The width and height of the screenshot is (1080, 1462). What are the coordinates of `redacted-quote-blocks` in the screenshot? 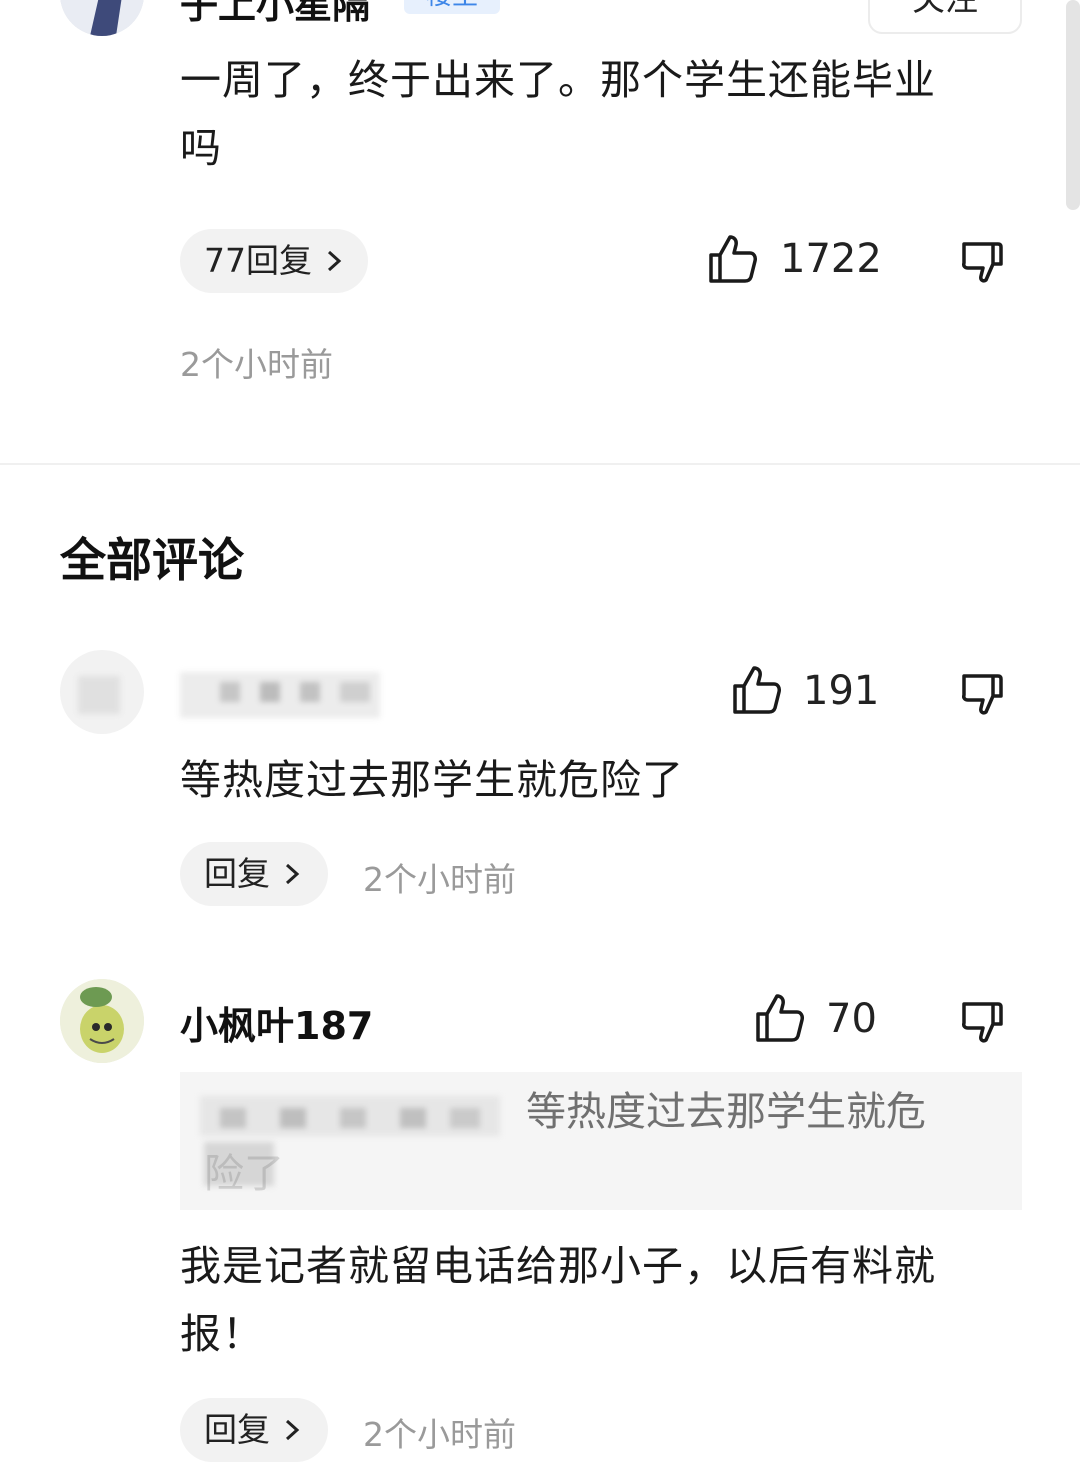 It's located at (350, 1116).